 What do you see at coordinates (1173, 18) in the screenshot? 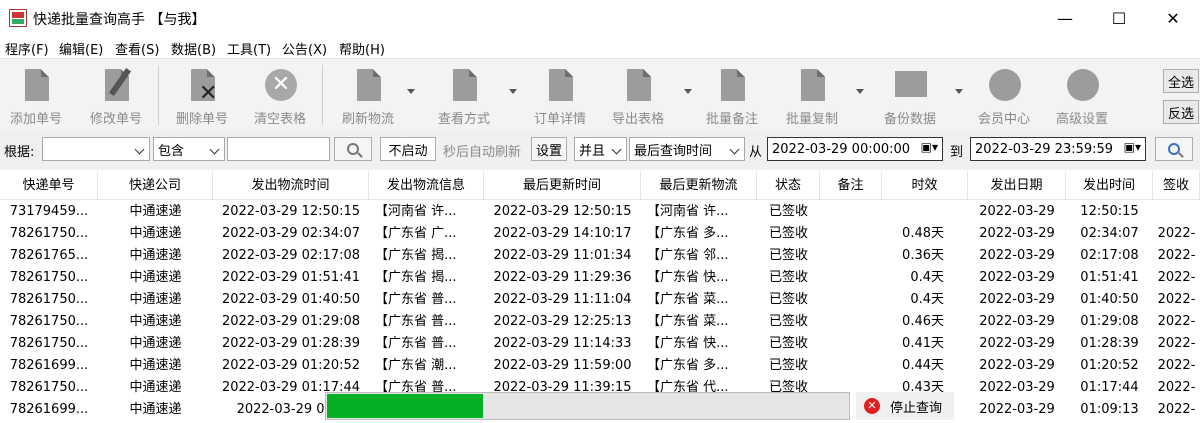
I see `close-button: ✕` at bounding box center [1173, 18].